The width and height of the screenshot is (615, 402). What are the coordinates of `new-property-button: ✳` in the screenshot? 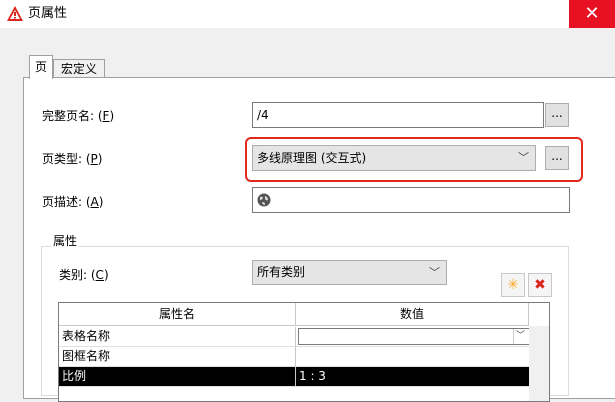 It's located at (513, 285).